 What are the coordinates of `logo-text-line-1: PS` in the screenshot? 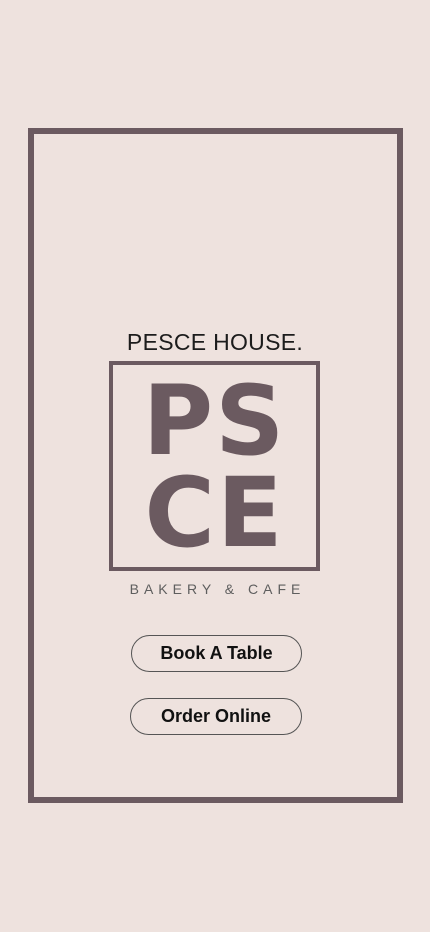 It's located at (214, 421).